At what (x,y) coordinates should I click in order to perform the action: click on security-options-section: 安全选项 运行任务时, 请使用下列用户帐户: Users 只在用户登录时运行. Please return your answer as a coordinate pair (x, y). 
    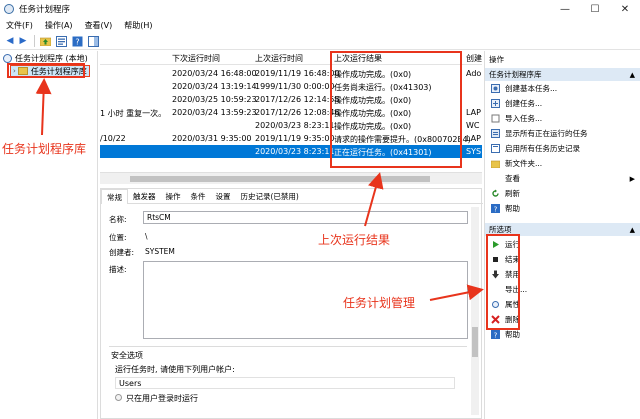
    Looking at the image, I should click on (288, 381).